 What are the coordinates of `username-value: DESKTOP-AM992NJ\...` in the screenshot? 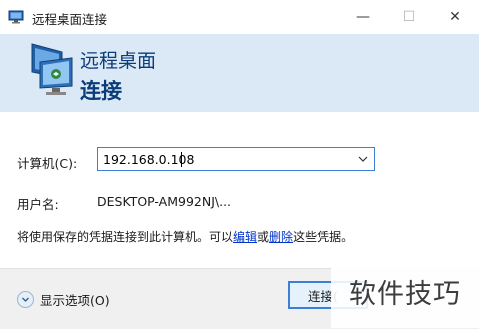 It's located at (164, 201).